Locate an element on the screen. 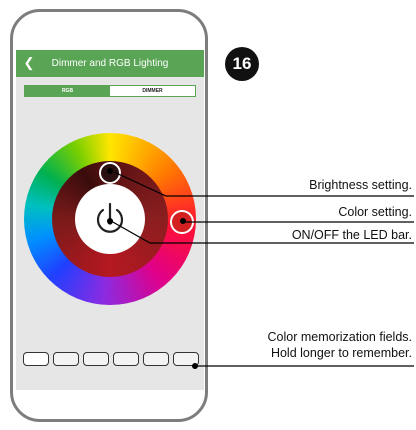 The image size is (416, 430). mode-tabs: RGB DIMMER is located at coordinates (110, 91).